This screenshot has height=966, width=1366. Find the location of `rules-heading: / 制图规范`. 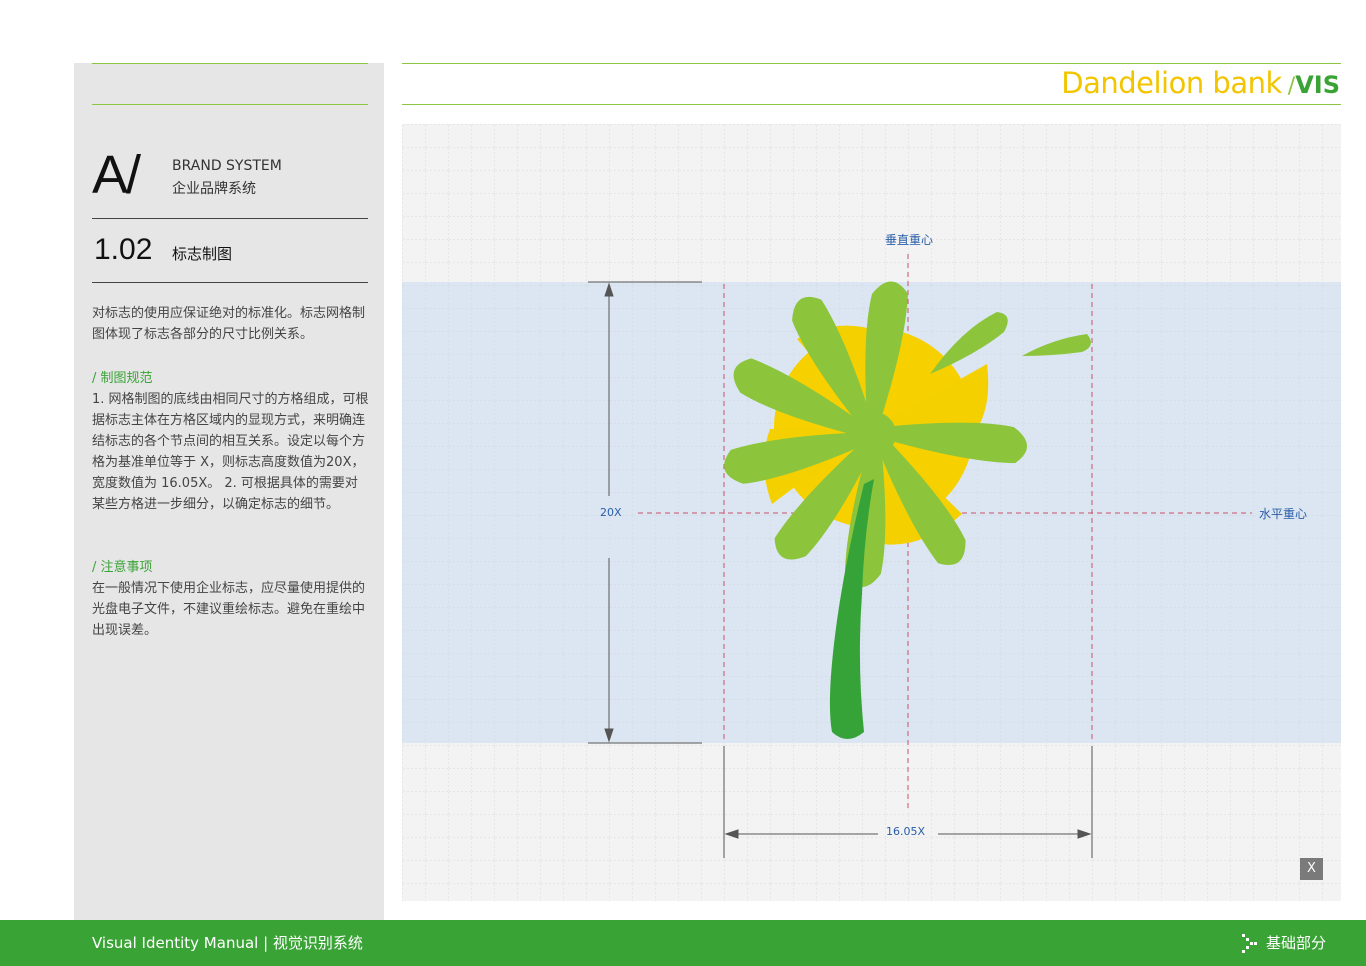

rules-heading: / 制图规范 is located at coordinates (122, 378).